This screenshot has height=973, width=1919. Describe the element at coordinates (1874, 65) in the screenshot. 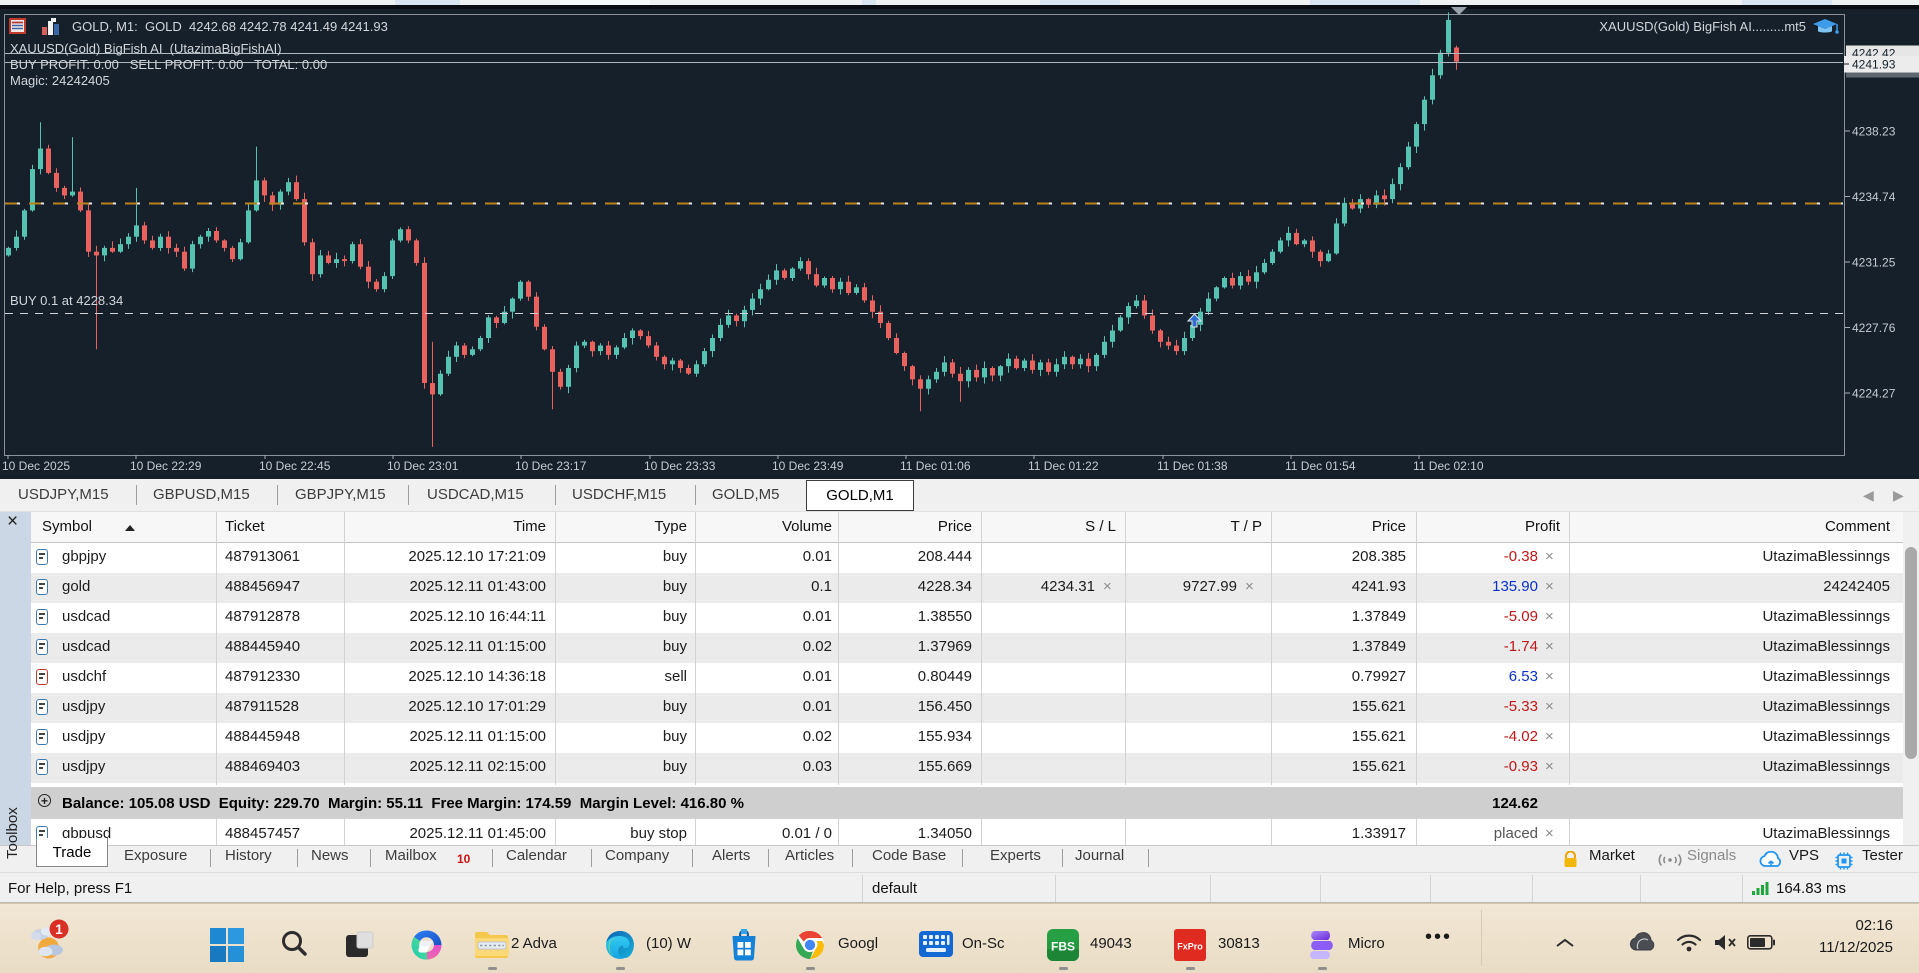

I see `svg-text: 4241.93` at that location.